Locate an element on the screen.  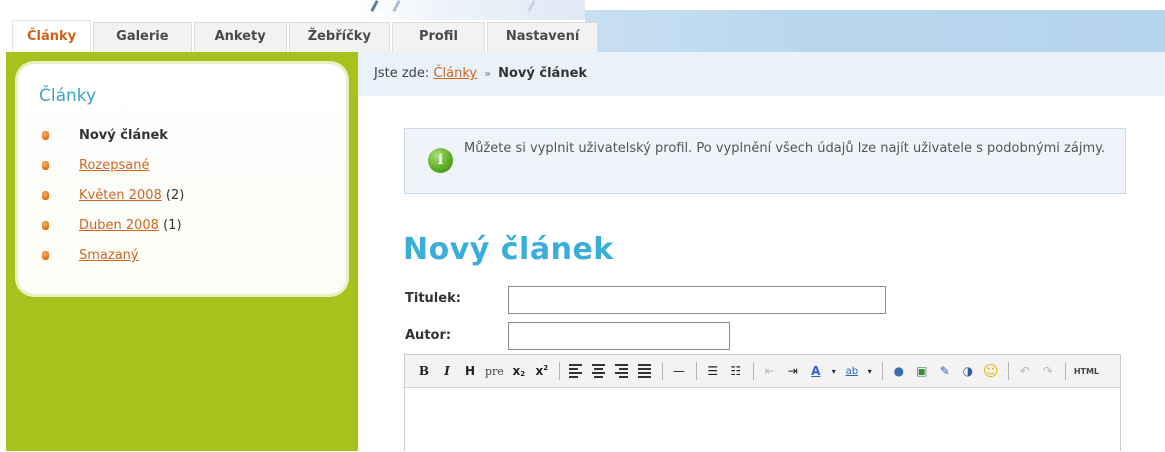
breadcrumb-current: Nový článek is located at coordinates (543, 73).